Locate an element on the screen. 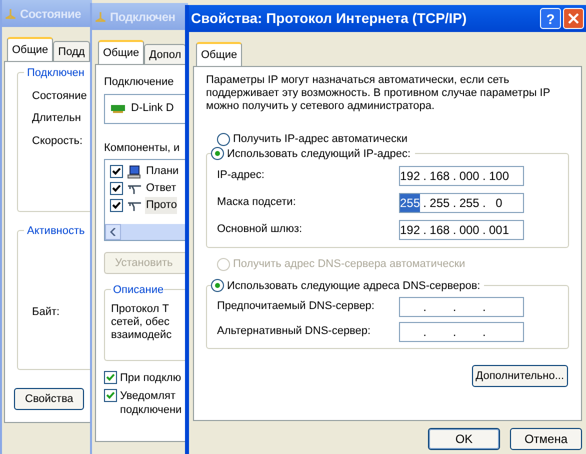 The image size is (586, 454). description-text: Протокол Т сетей, обес взаимодейс is located at coordinates (142, 322).